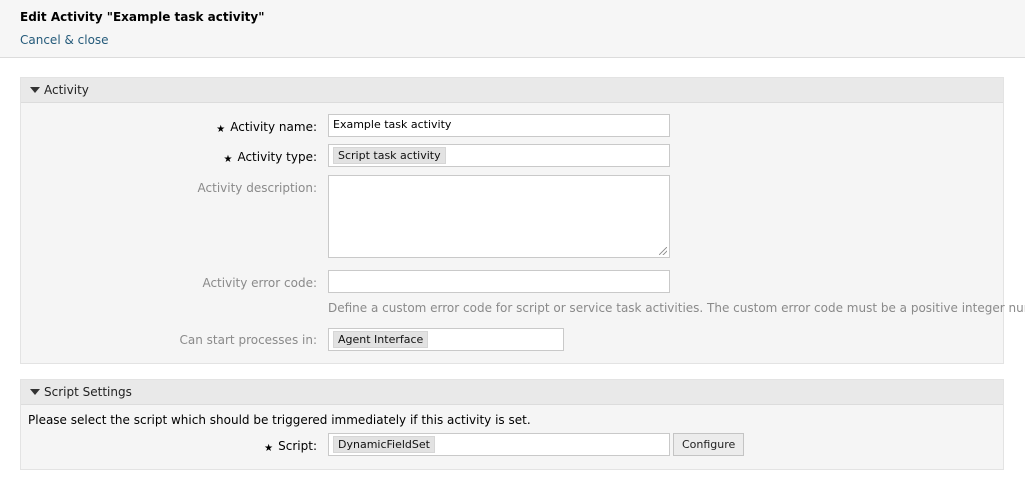 Image resolution: width=1025 pixels, height=480 pixels. Describe the element at coordinates (290, 446) in the screenshot. I see `script-label: ★ Script:` at that location.